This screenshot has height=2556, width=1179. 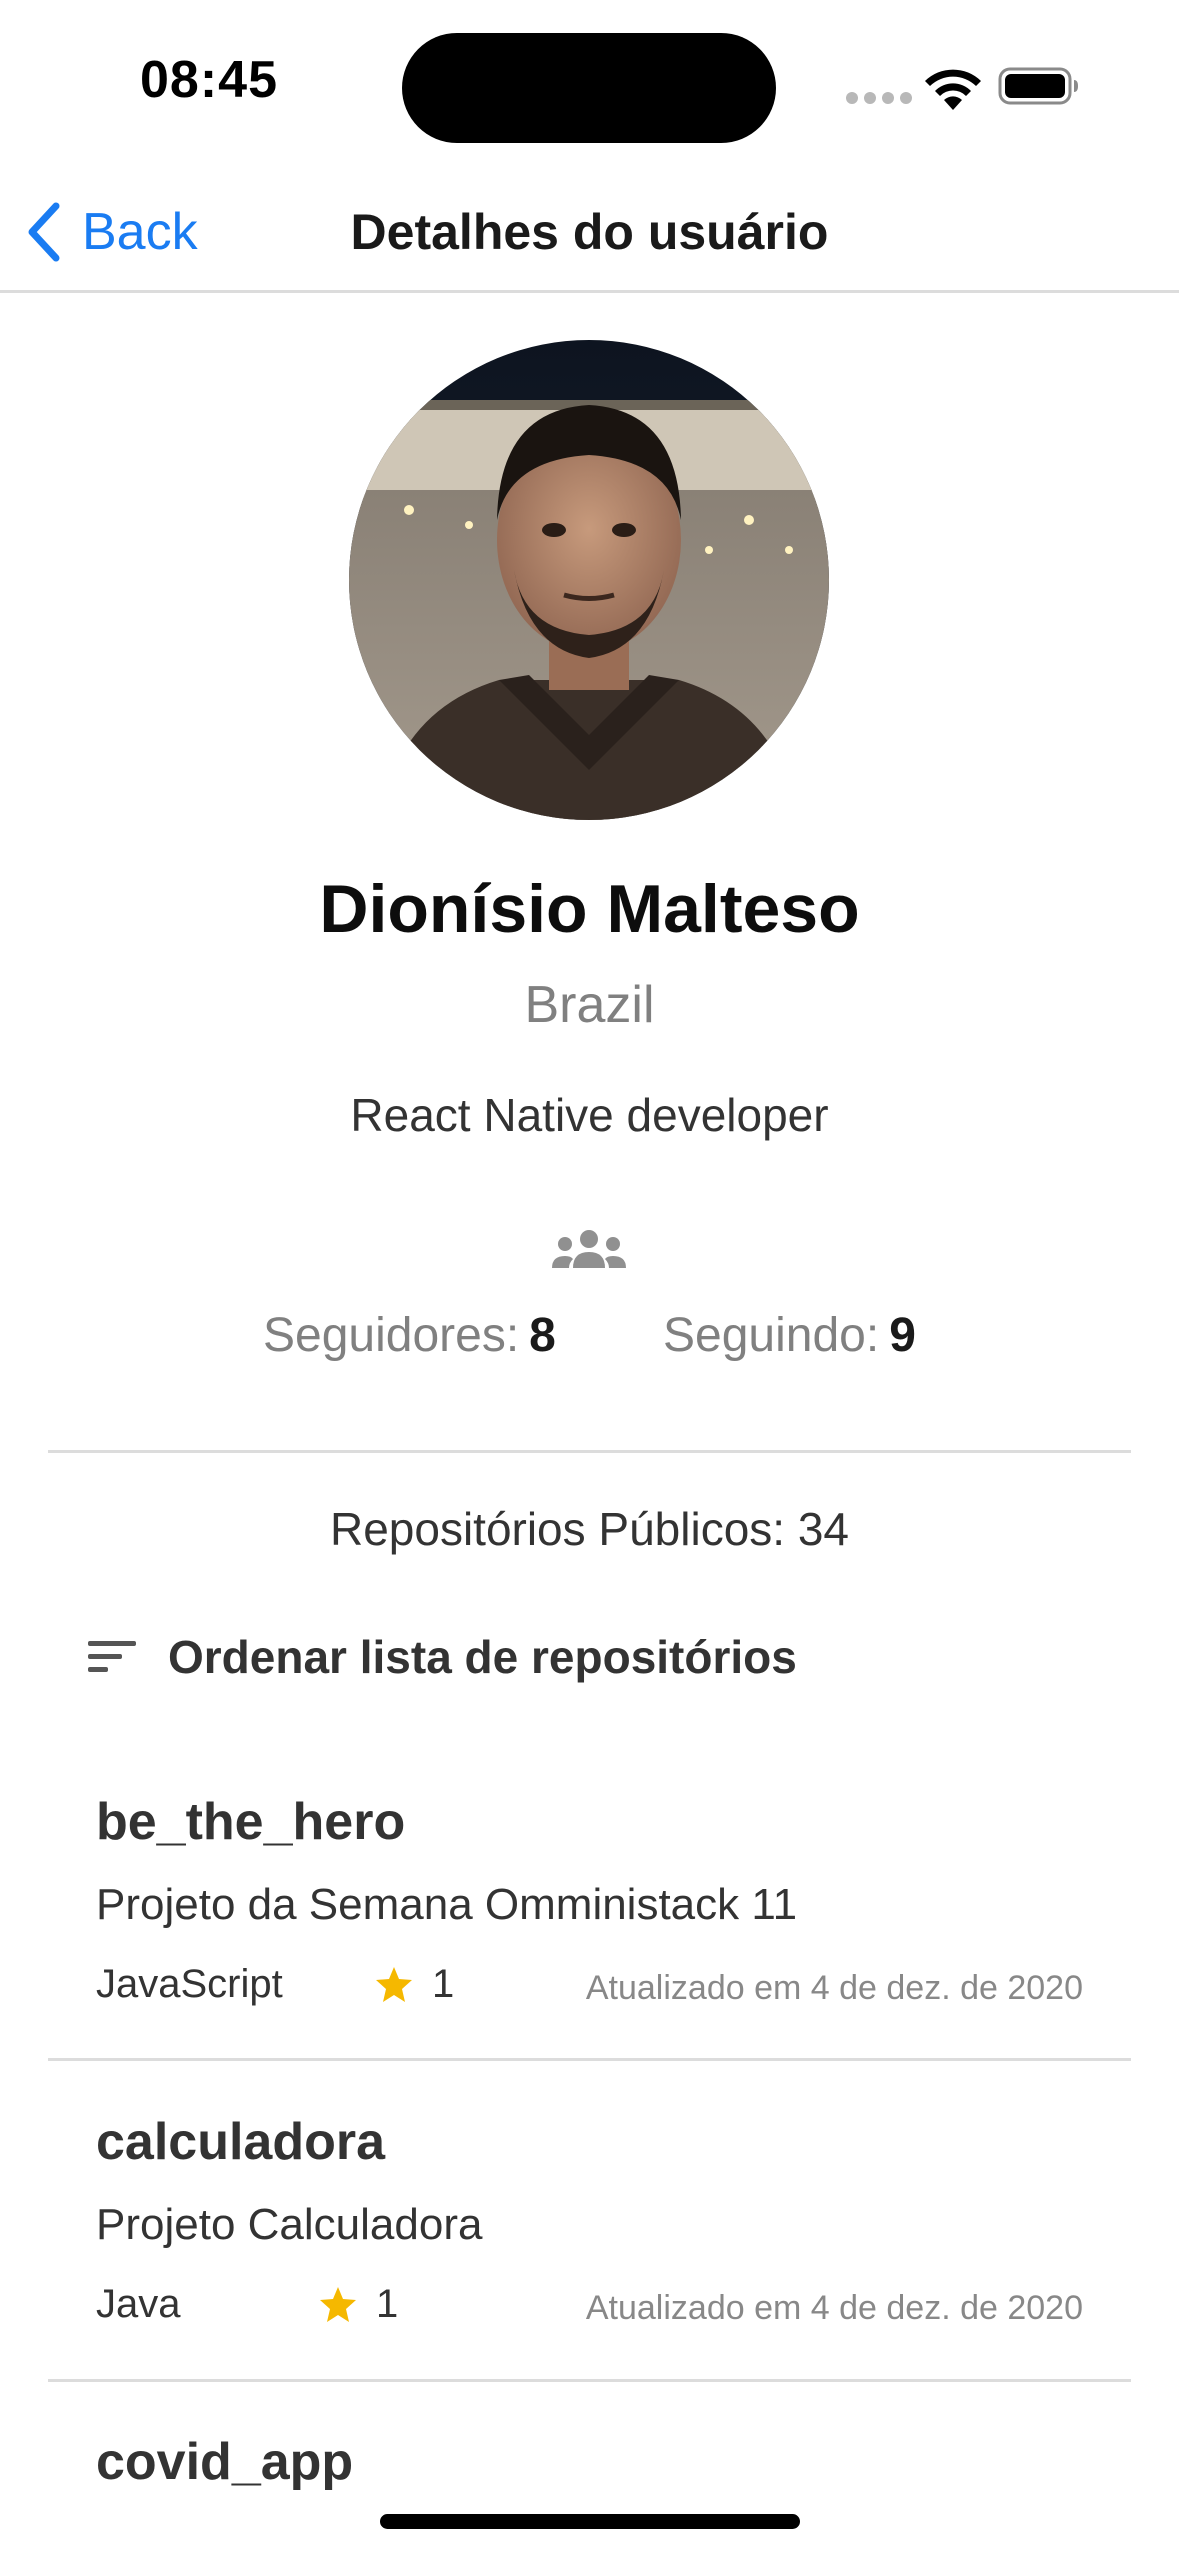 What do you see at coordinates (902, 1335) in the screenshot?
I see `following-count: 9` at bounding box center [902, 1335].